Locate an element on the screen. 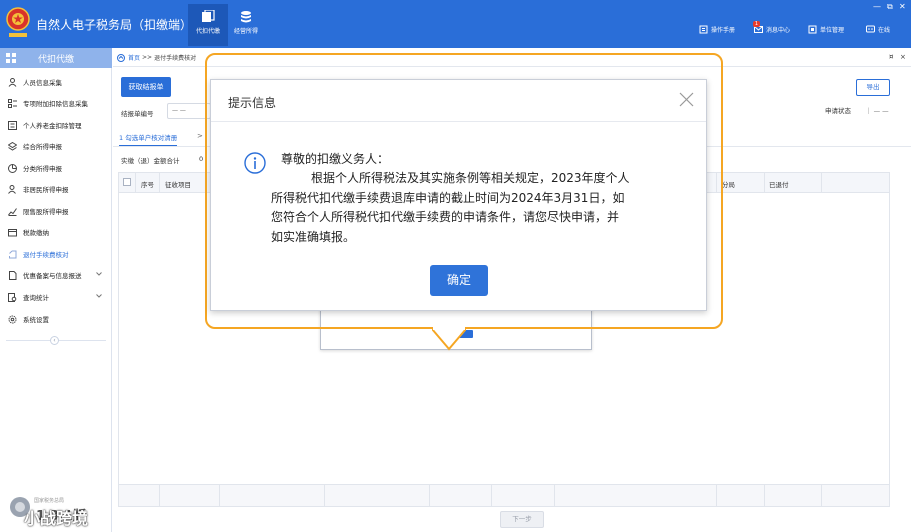 The width and height of the screenshot is (911, 532). sidebar-item-fee-refund-check: 退付手续费核对 is located at coordinates (56, 254).